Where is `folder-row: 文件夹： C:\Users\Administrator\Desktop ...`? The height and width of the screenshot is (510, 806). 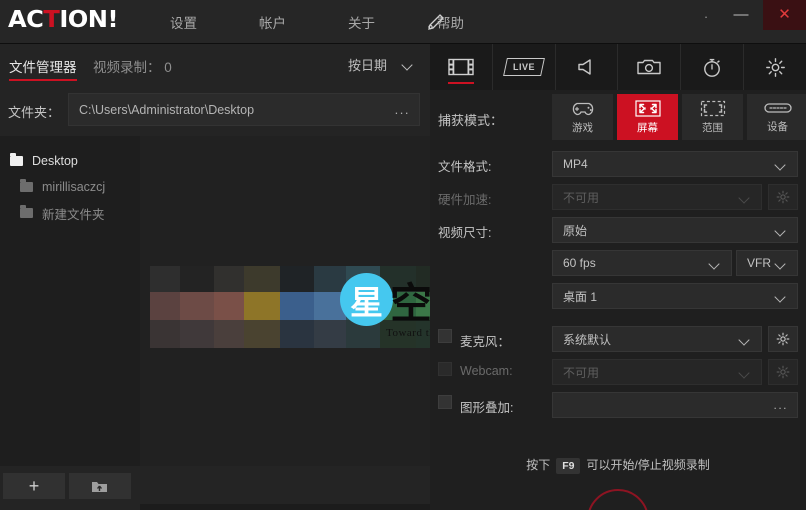 folder-row: 文件夹： C:\Users\Administrator\Desktop ... is located at coordinates (215, 111).